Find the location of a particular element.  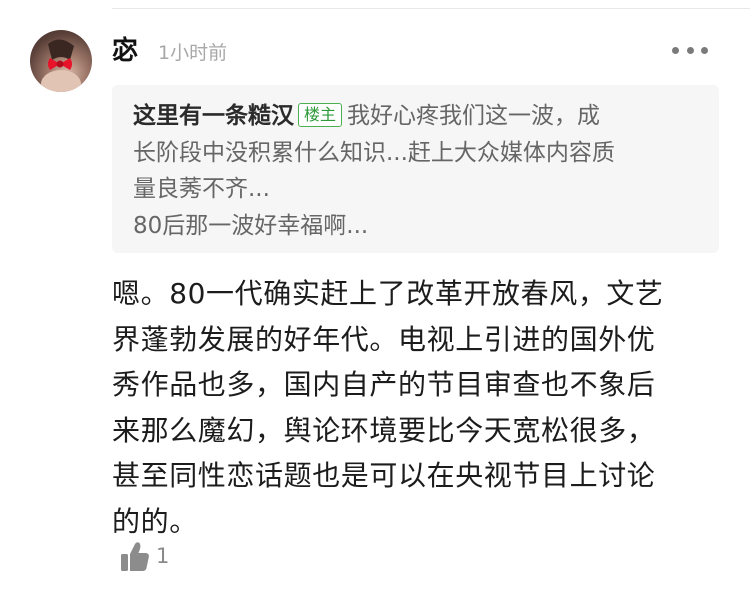

like-count: 1 is located at coordinates (163, 556).